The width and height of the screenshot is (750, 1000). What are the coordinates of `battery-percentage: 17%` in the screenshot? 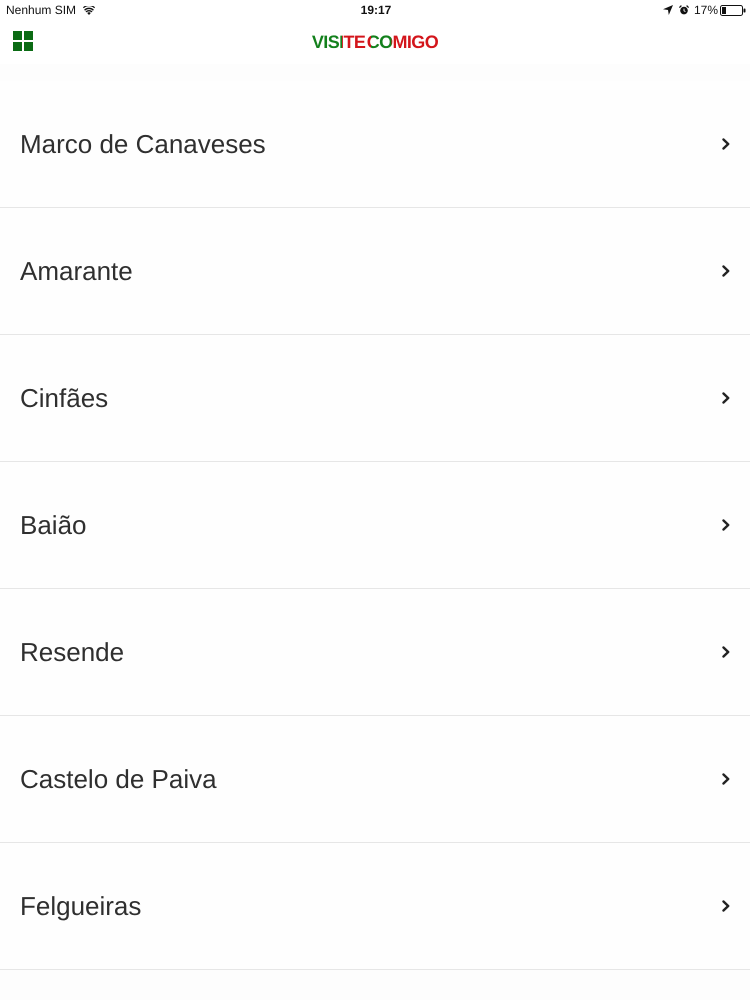 It's located at (706, 10).